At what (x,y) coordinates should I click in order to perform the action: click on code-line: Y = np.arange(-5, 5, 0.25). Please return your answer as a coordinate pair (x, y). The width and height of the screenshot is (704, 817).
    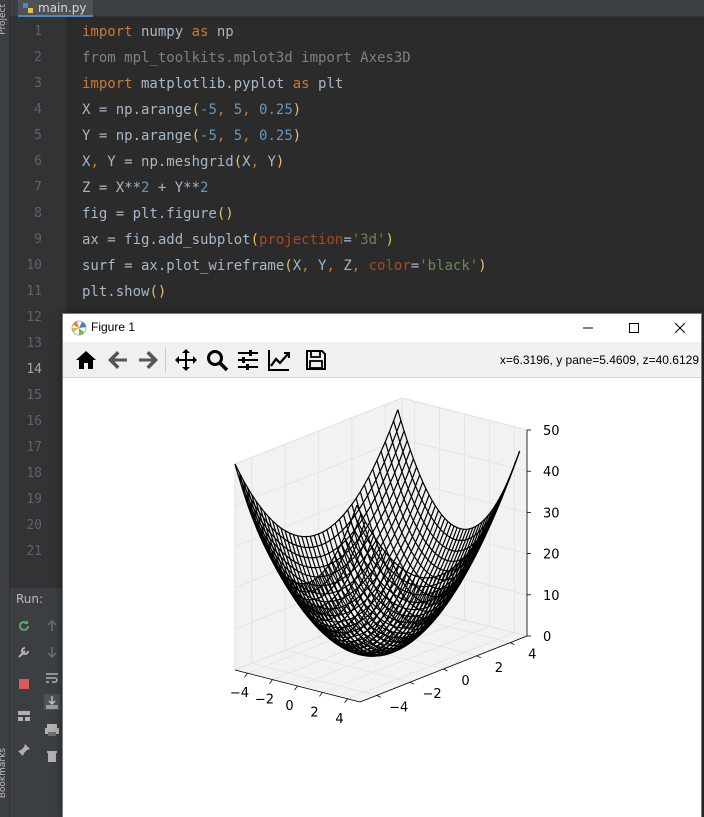
    Looking at the image, I should click on (191, 136).